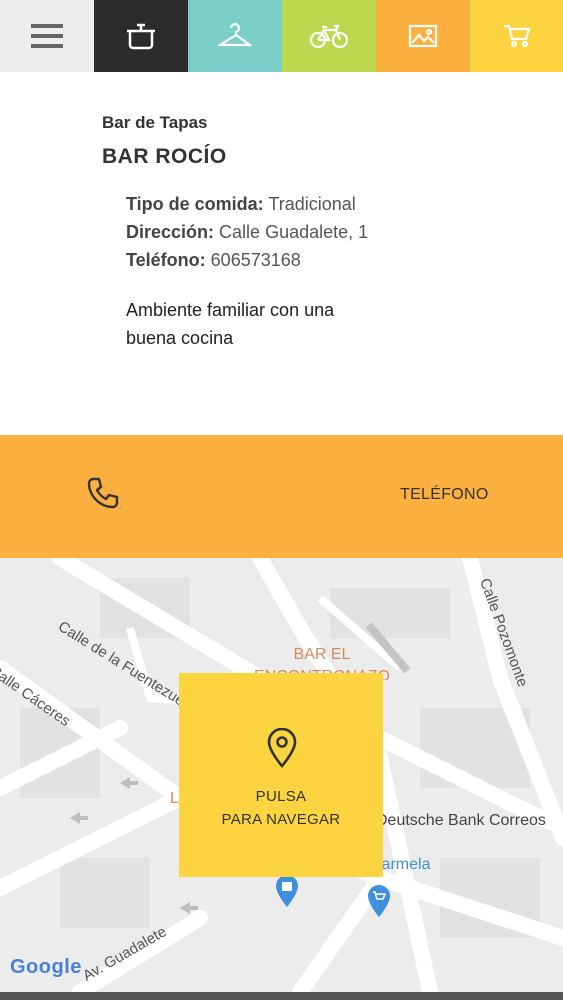 The height and width of the screenshot is (1000, 563). I want to click on place-category: Bar de Tapas, so click(155, 122).